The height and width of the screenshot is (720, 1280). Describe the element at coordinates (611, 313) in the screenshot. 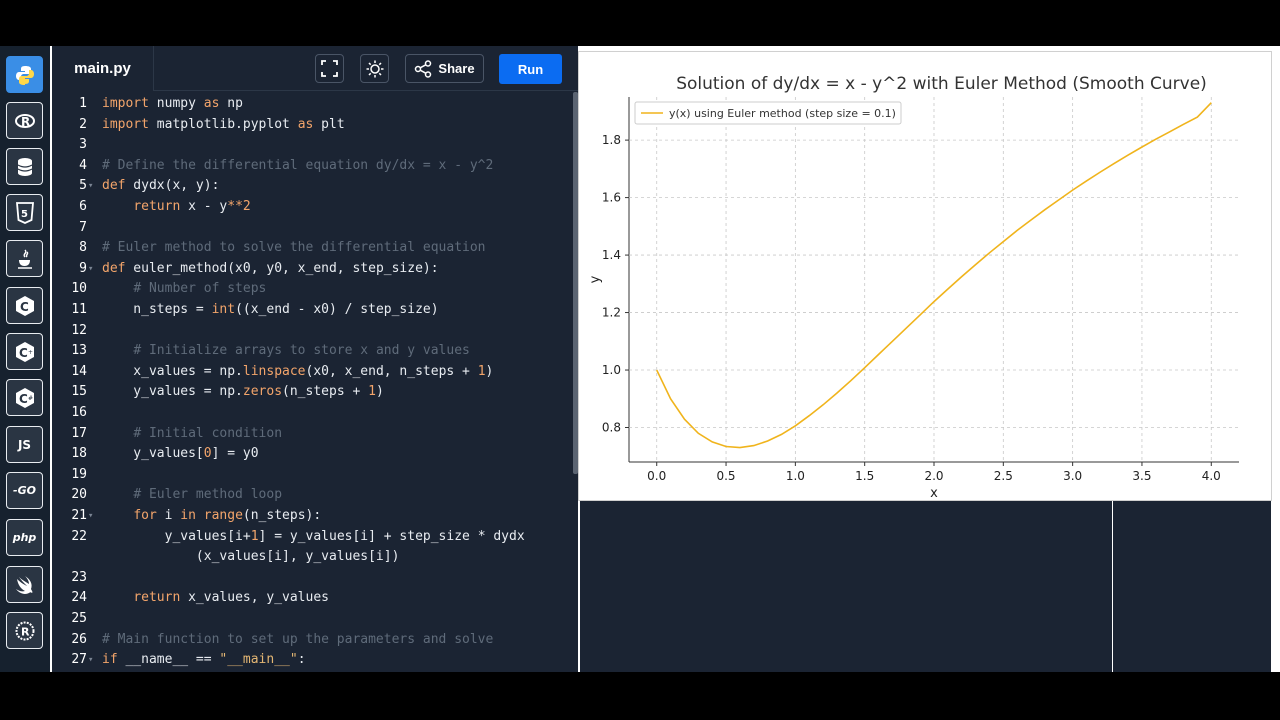

I see `y-tick-label: 1.2` at that location.